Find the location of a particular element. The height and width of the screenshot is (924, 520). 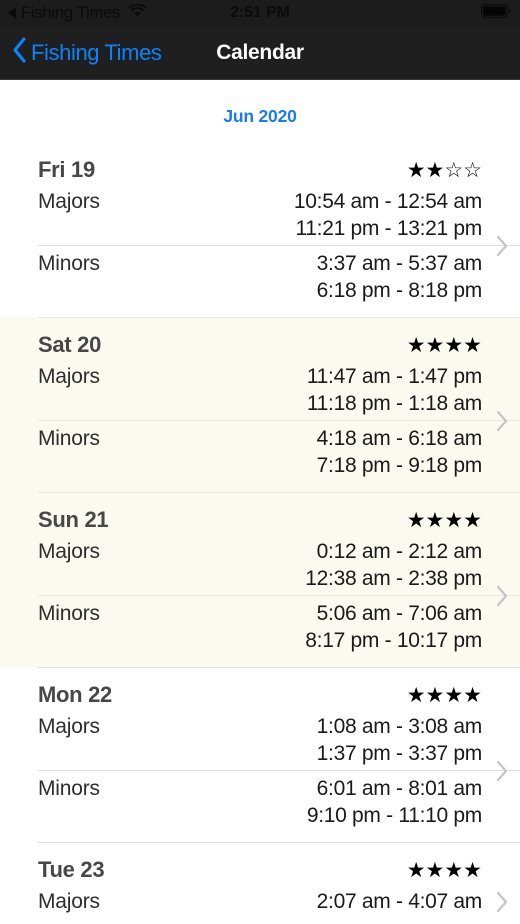

times-row-values: 0:12 am - 2:12 am 12:38 am - 2:38 pm is located at coordinates (393, 565).